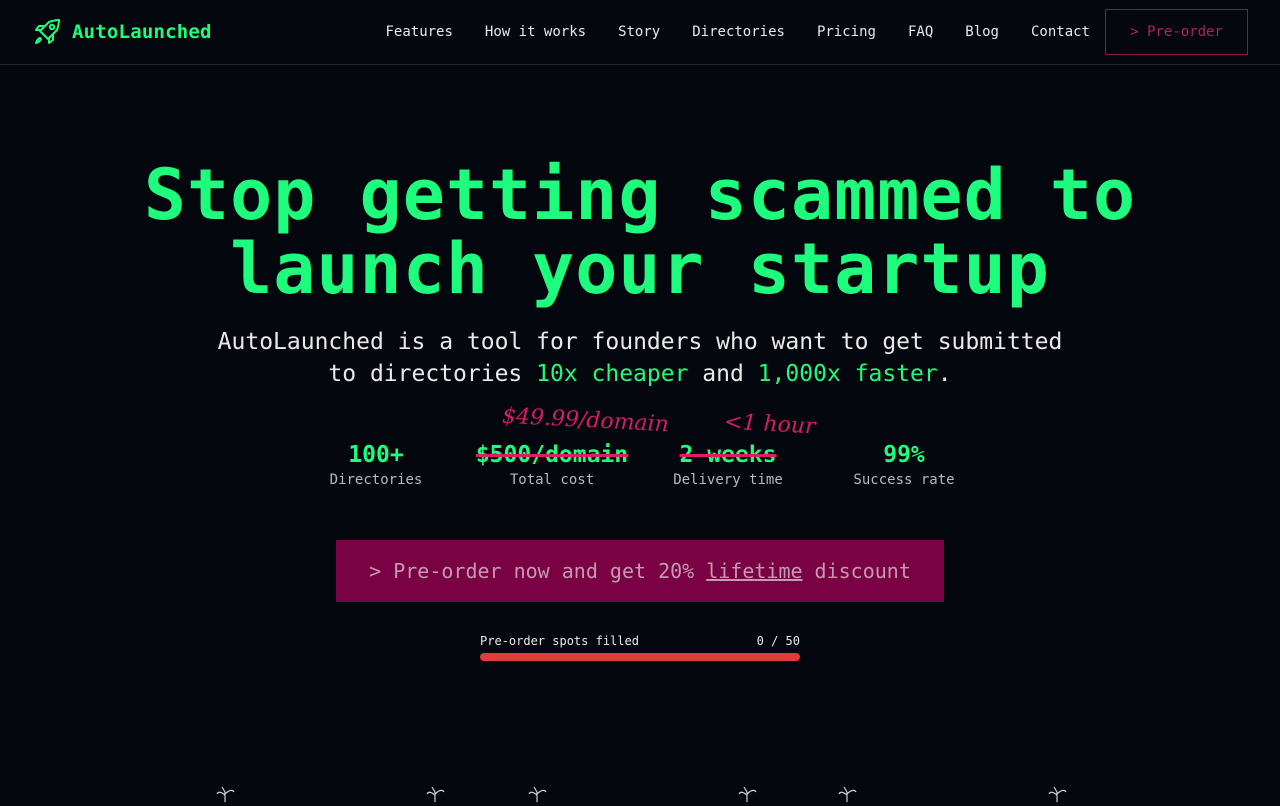 This screenshot has width=1280, height=806. I want to click on nav-contact: Contact, so click(1060, 32).